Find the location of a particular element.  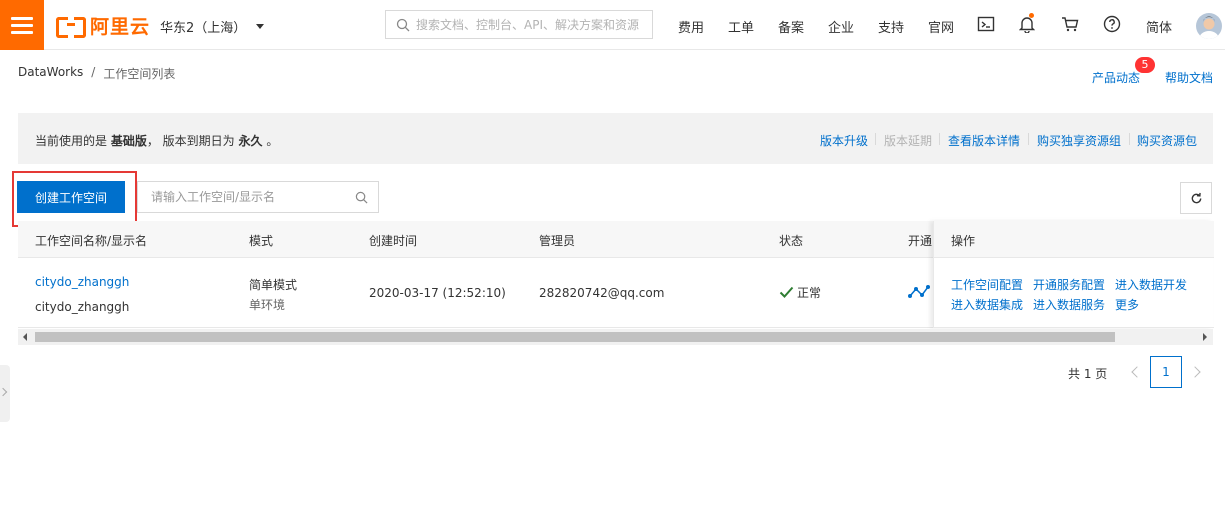

logo-text: 阿里云 is located at coordinates (120, 26).